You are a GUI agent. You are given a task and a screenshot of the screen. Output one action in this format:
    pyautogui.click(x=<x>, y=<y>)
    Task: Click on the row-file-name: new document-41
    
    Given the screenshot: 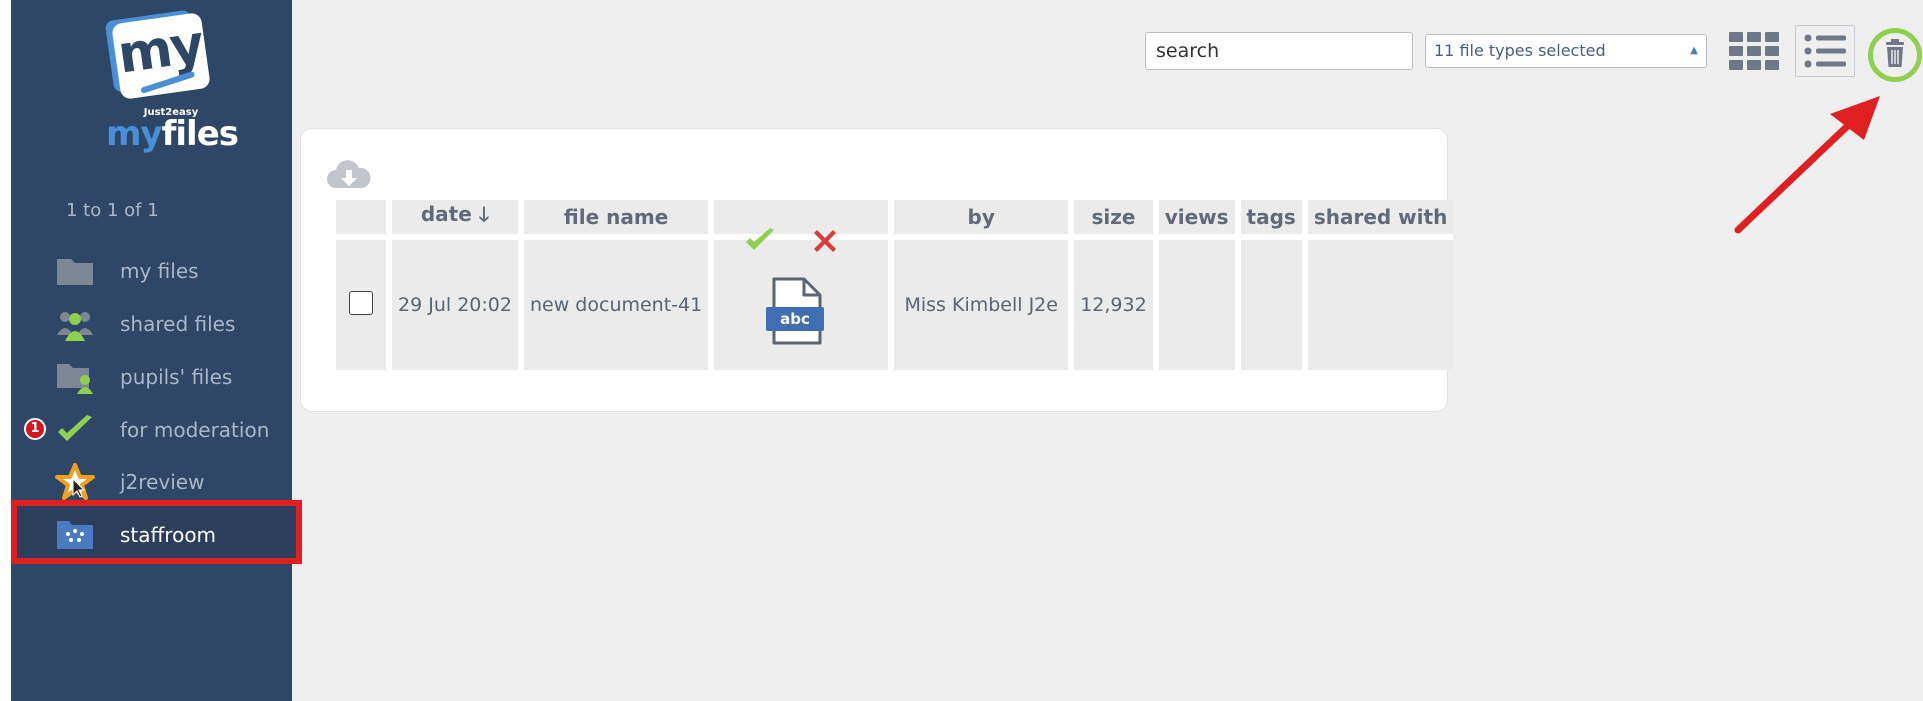 What is the action you would take?
    pyautogui.click(x=616, y=302)
    